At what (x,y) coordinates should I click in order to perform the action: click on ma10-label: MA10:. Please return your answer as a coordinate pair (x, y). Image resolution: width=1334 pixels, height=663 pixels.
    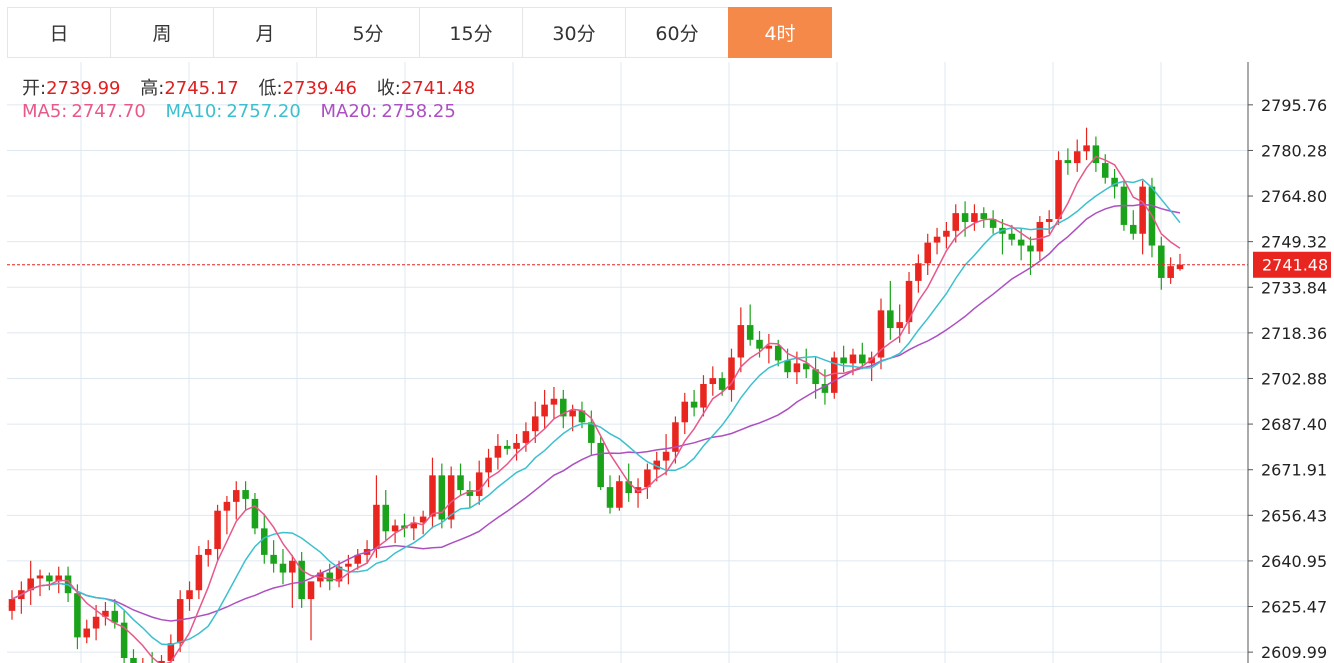
    Looking at the image, I should click on (194, 111).